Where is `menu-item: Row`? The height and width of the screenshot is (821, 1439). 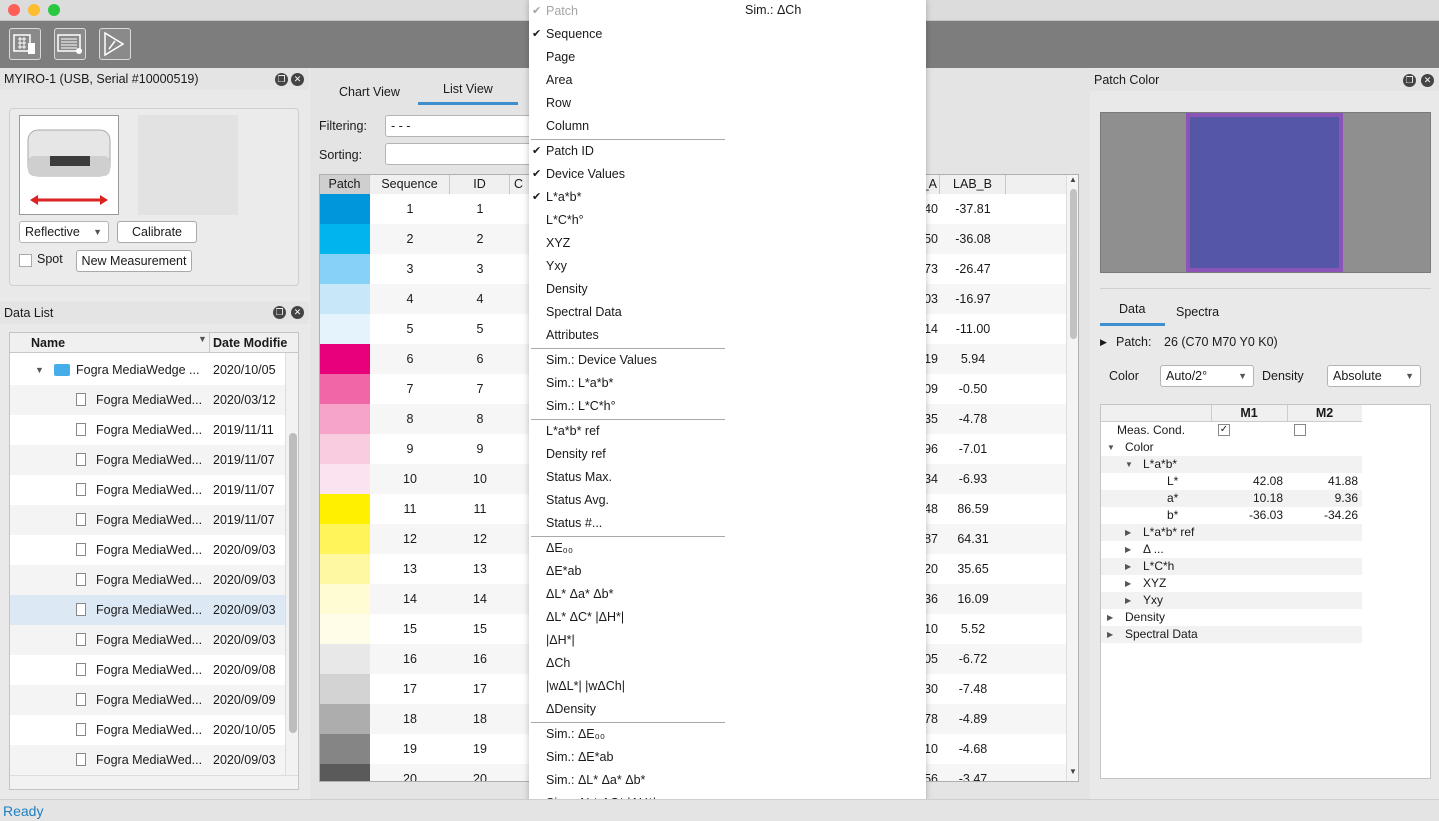
menu-item: Row is located at coordinates (627, 103).